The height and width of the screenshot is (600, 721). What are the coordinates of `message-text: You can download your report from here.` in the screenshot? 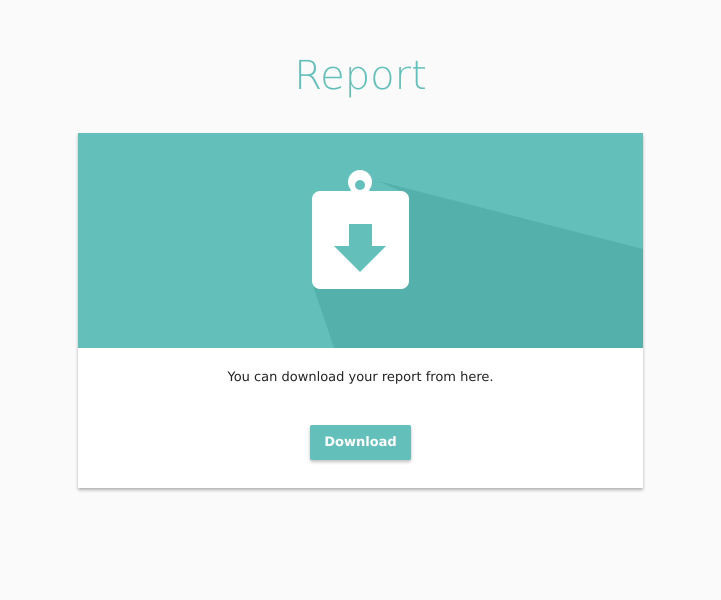 It's located at (360, 378).